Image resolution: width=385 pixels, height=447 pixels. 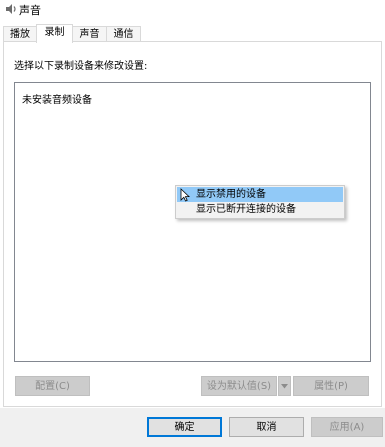 I want to click on context-menu: 显示禁用的设备 显示已断开连接的设备, so click(x=260, y=202).